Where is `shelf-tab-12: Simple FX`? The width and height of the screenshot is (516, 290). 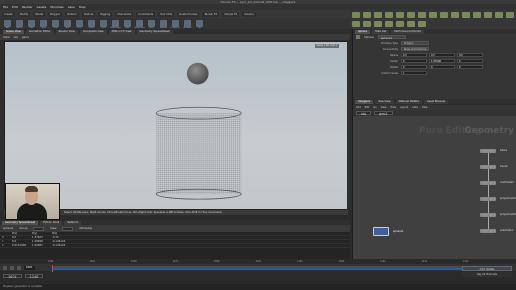 shelf-tab-12: Simple FX is located at coordinates (231, 14).